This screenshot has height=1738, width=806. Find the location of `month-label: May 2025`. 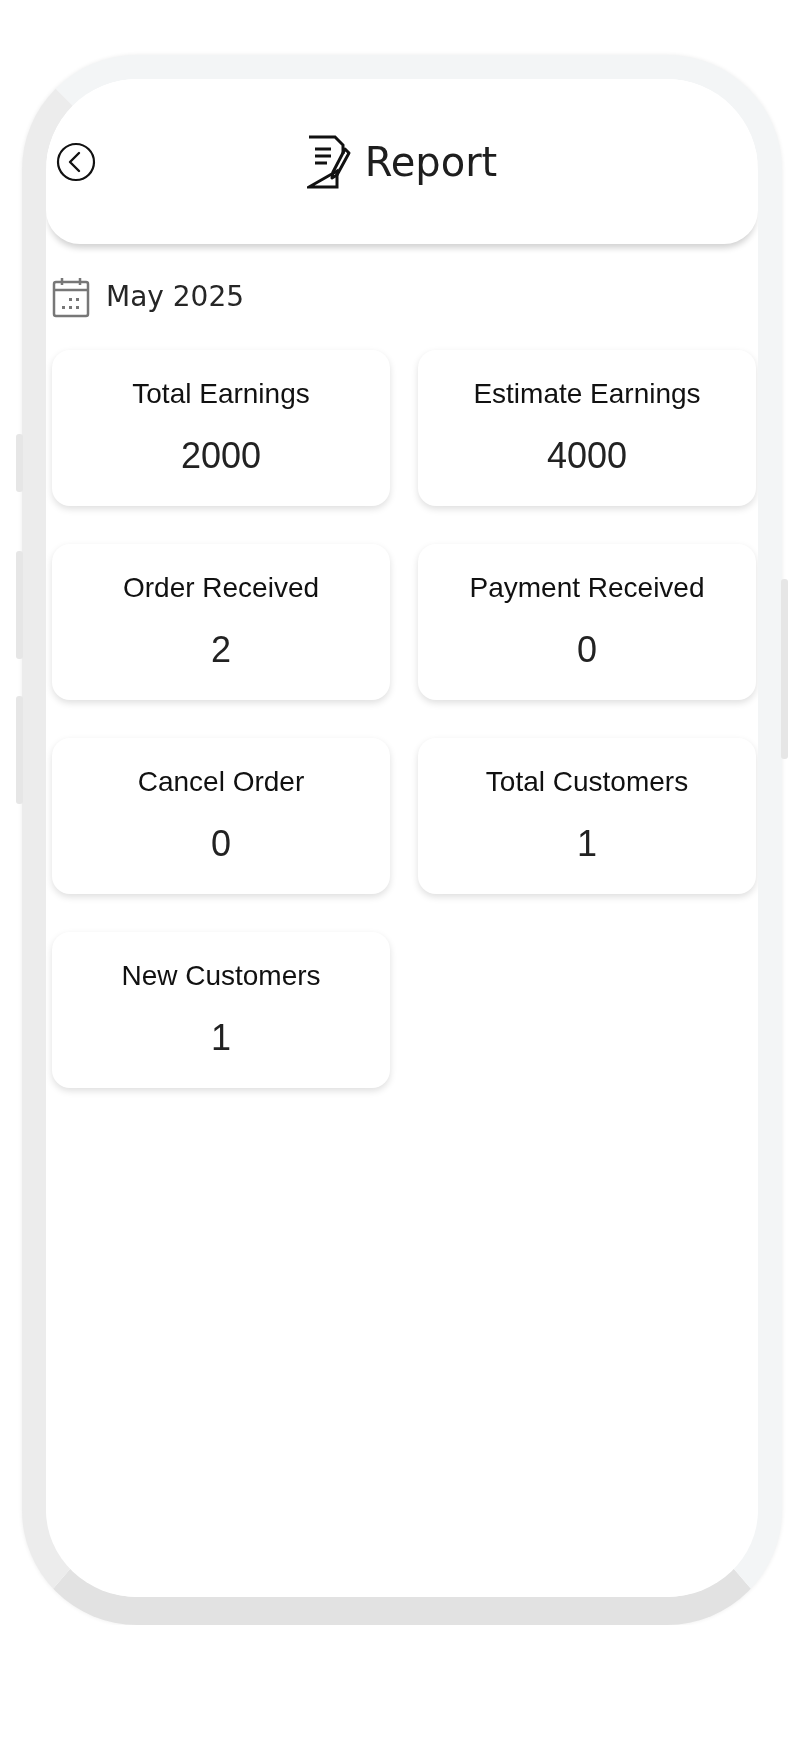

month-label: May 2025 is located at coordinates (175, 297).